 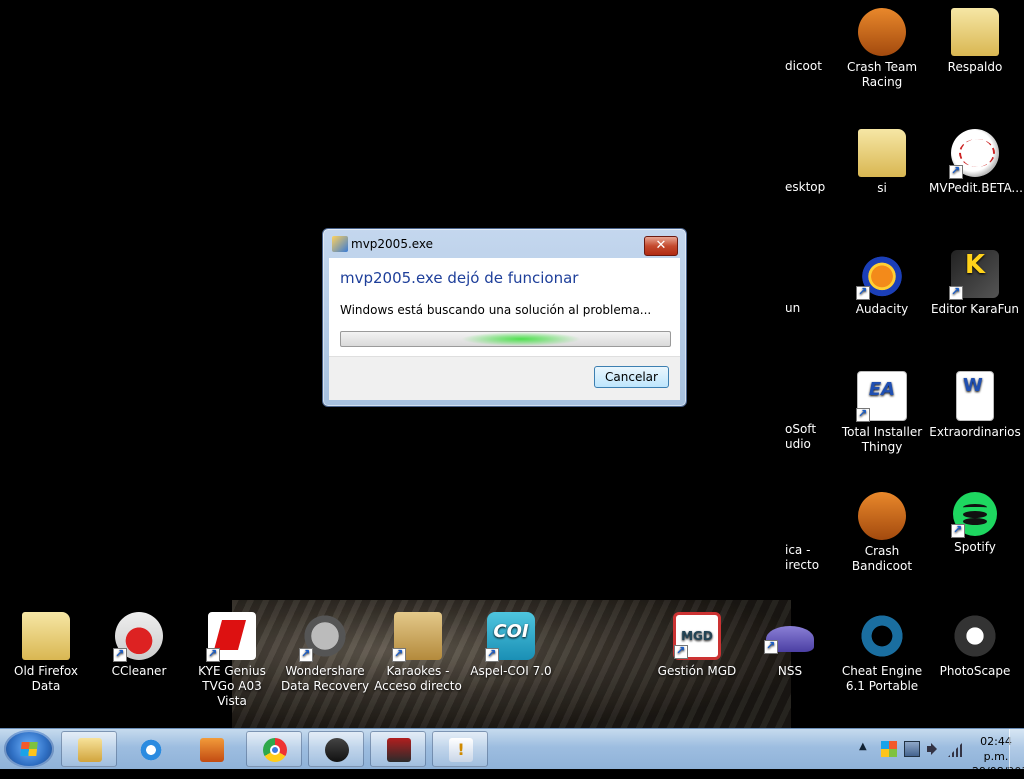 I want to click on icon-label: Respaldo, so click(x=975, y=67).